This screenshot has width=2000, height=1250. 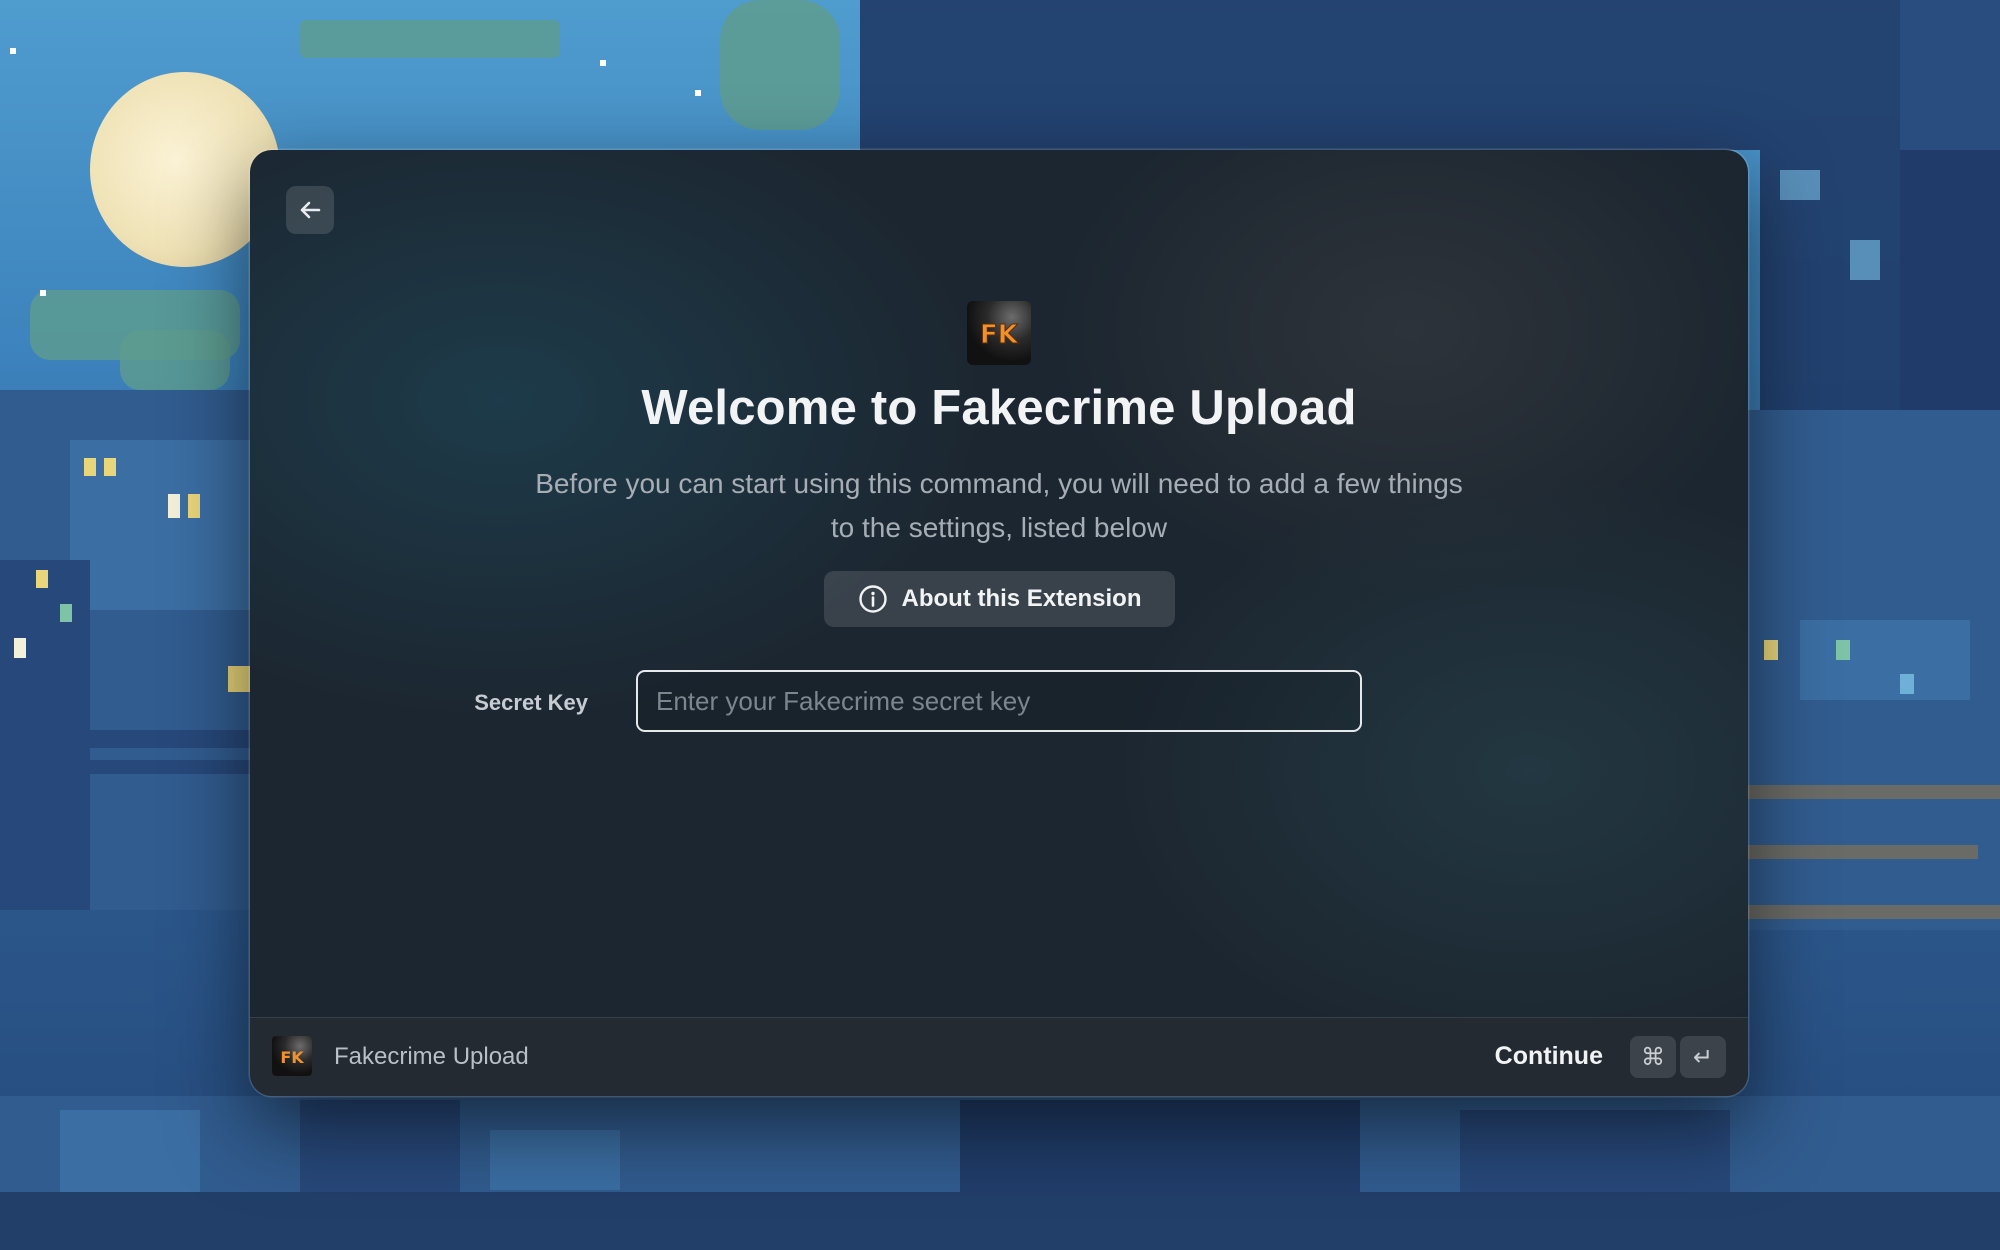 What do you see at coordinates (1549, 1056) in the screenshot?
I see `continue-button: Continue` at bounding box center [1549, 1056].